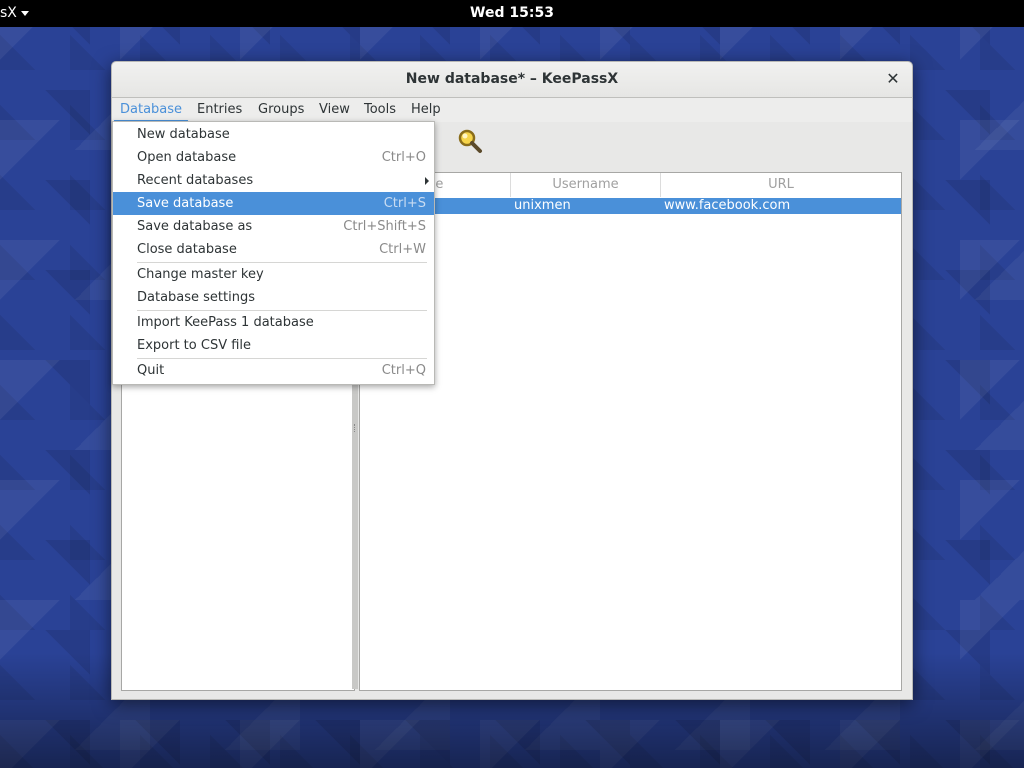  What do you see at coordinates (334, 110) in the screenshot?
I see `menu-view: View` at bounding box center [334, 110].